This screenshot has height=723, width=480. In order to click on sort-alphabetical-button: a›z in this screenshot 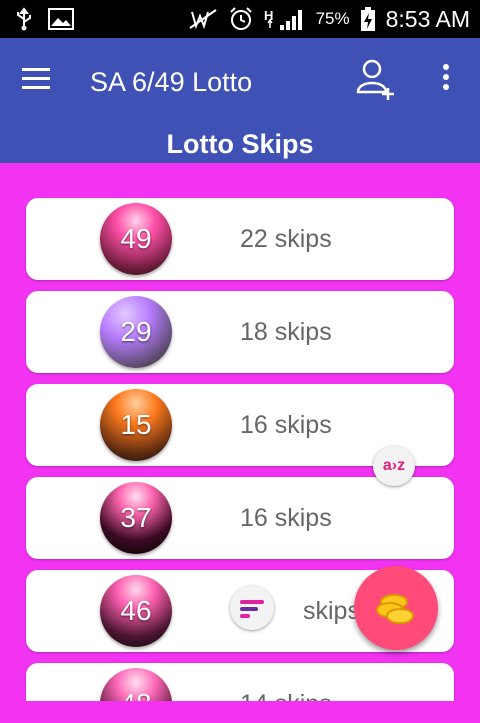, I will do `click(394, 466)`.